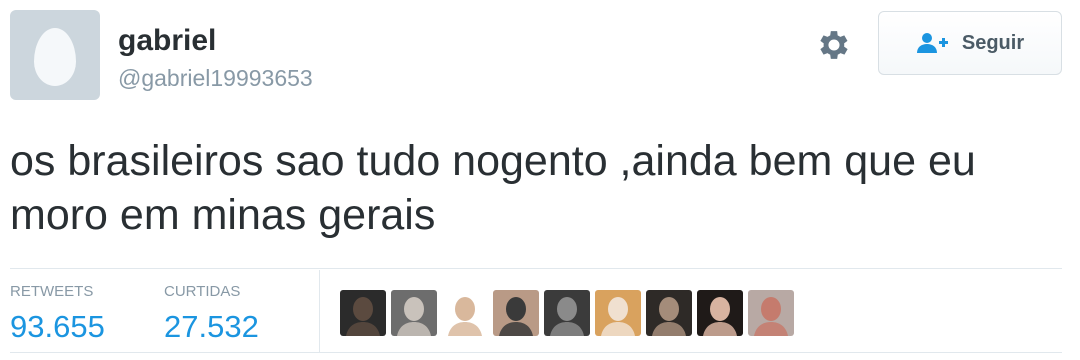 Image resolution: width=1080 pixels, height=360 pixels. I want to click on stats-separator, so click(319, 311).